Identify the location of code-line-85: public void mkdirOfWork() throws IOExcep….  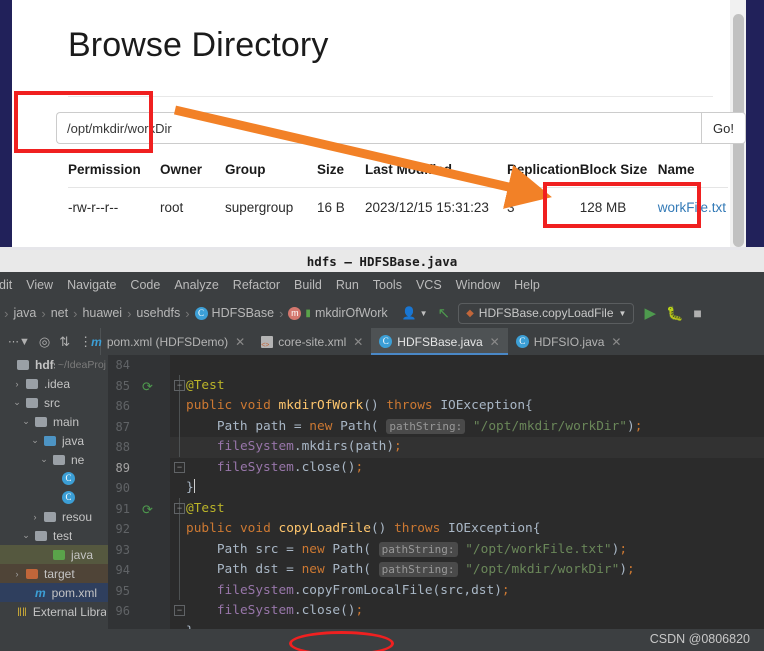
(359, 405).